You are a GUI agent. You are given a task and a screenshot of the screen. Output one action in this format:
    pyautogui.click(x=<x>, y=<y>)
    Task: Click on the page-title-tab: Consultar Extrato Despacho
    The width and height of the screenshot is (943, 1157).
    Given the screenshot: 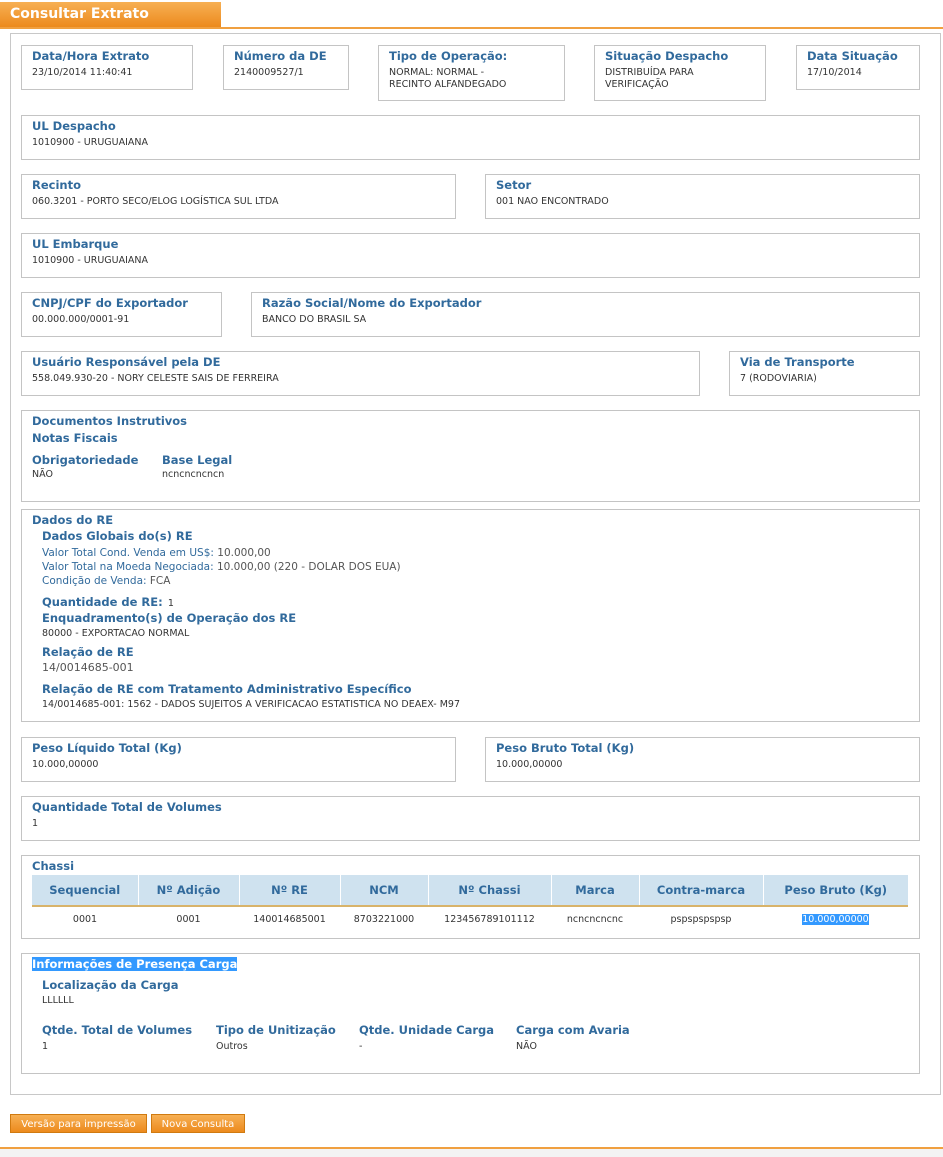 What is the action you would take?
    pyautogui.click(x=110, y=24)
    